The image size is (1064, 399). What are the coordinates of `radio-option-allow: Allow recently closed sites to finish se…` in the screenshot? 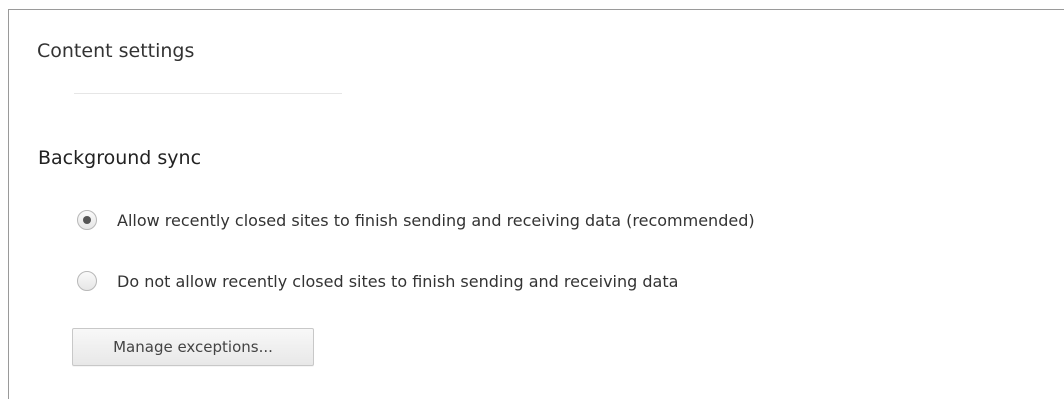 It's located at (416, 220).